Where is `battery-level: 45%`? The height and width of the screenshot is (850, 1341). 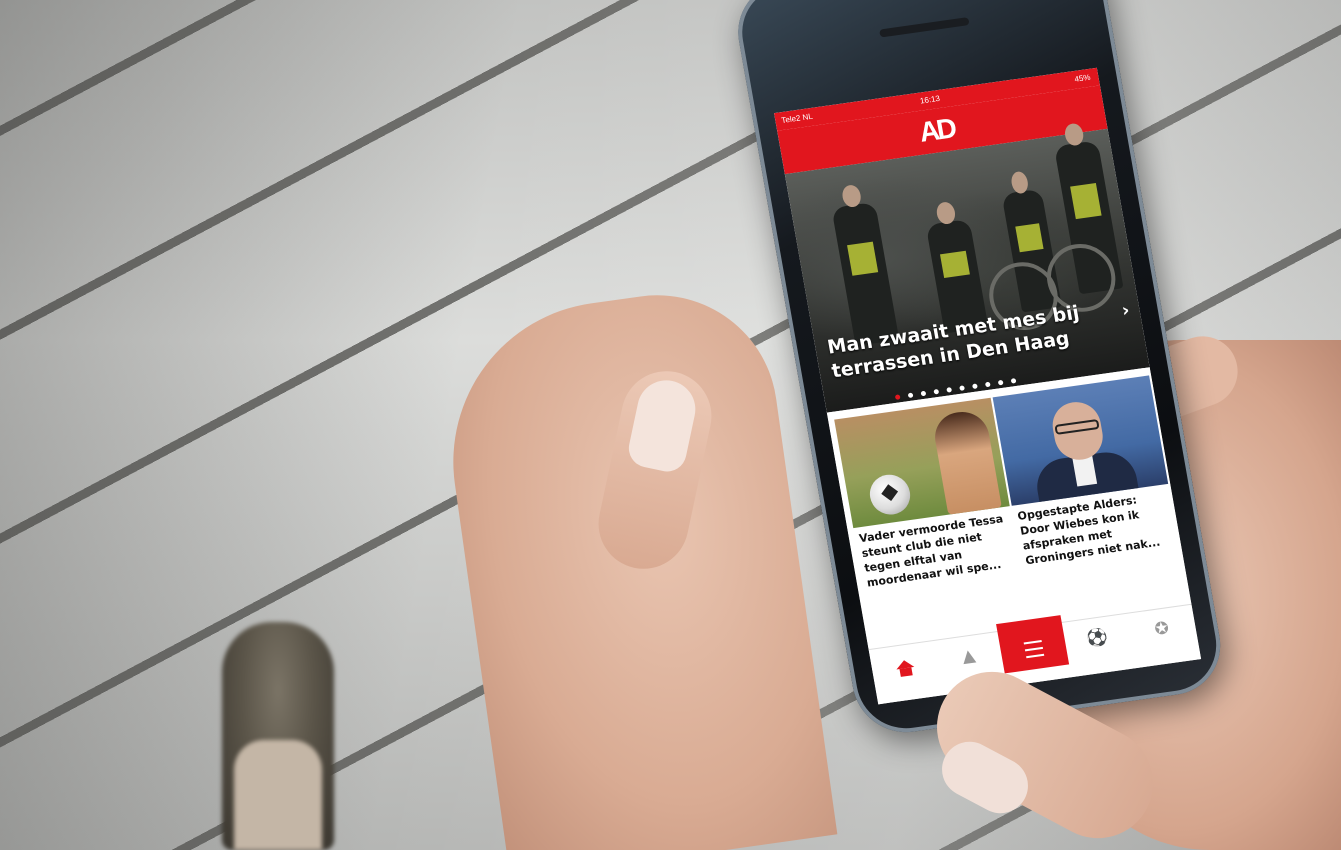
battery-level: 45% is located at coordinates (1082, 78).